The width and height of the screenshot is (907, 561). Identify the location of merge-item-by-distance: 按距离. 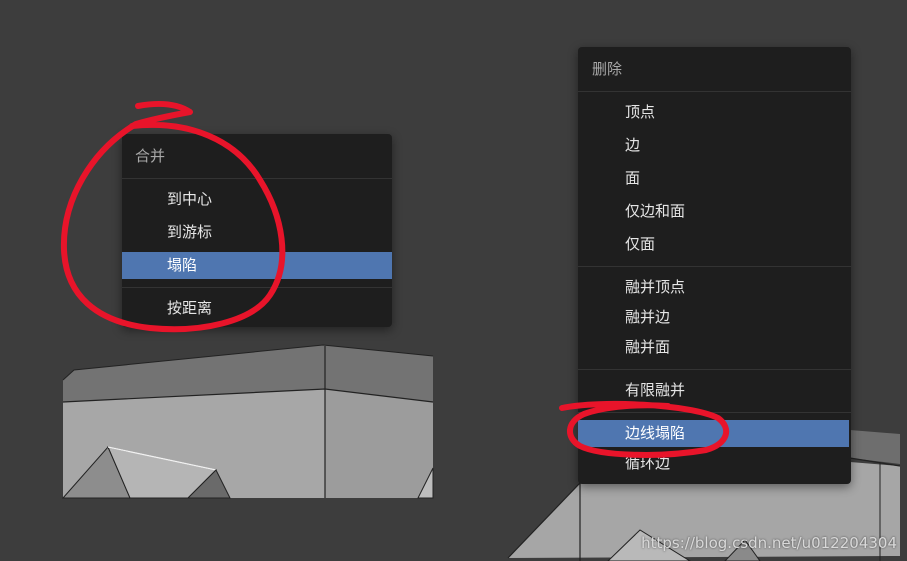
(257, 308).